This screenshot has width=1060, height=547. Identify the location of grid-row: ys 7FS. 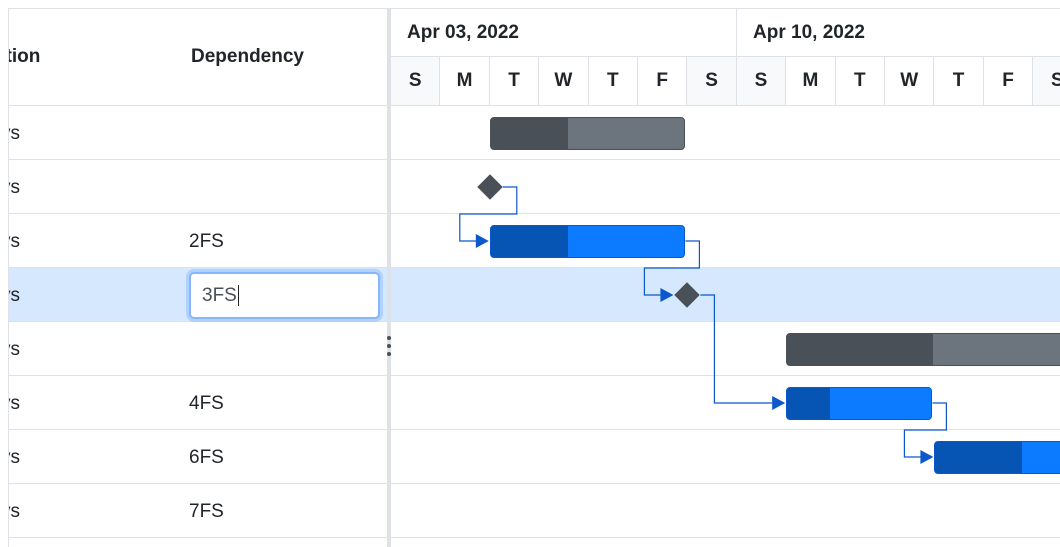
(198, 511).